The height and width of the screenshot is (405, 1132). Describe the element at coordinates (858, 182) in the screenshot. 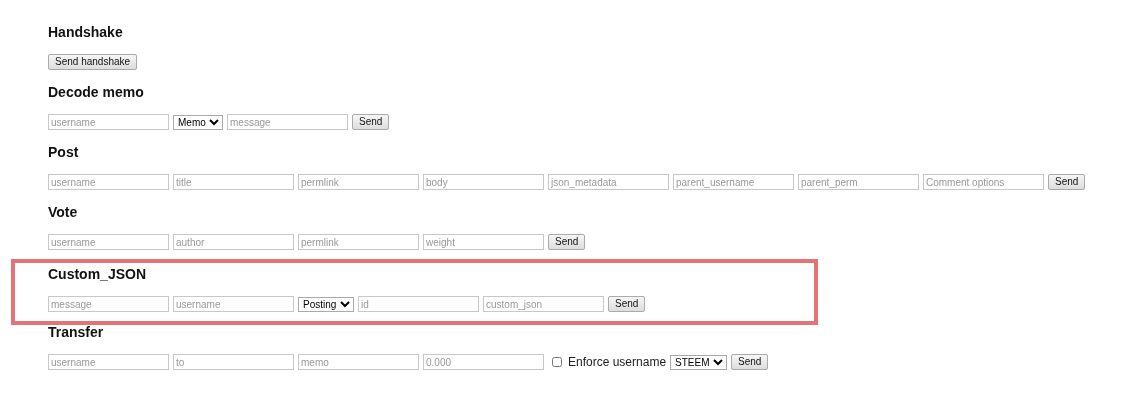

I see `input-field: parent_perm` at that location.